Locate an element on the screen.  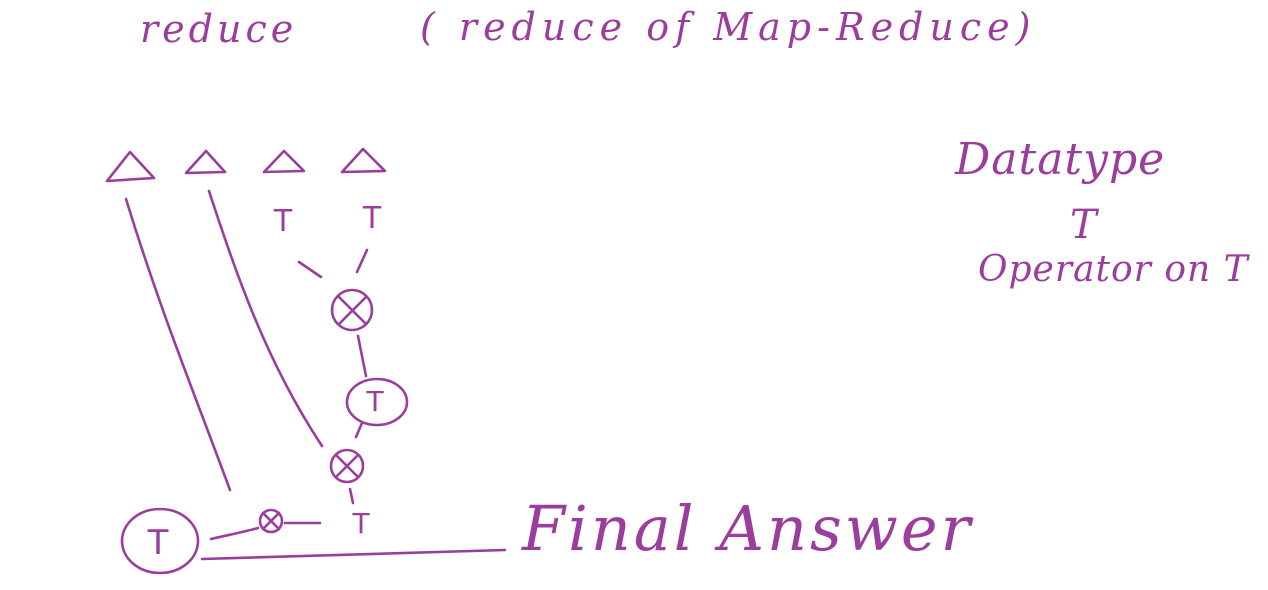
legend-datatype-heading: Datatype is located at coordinates (1060, 159).